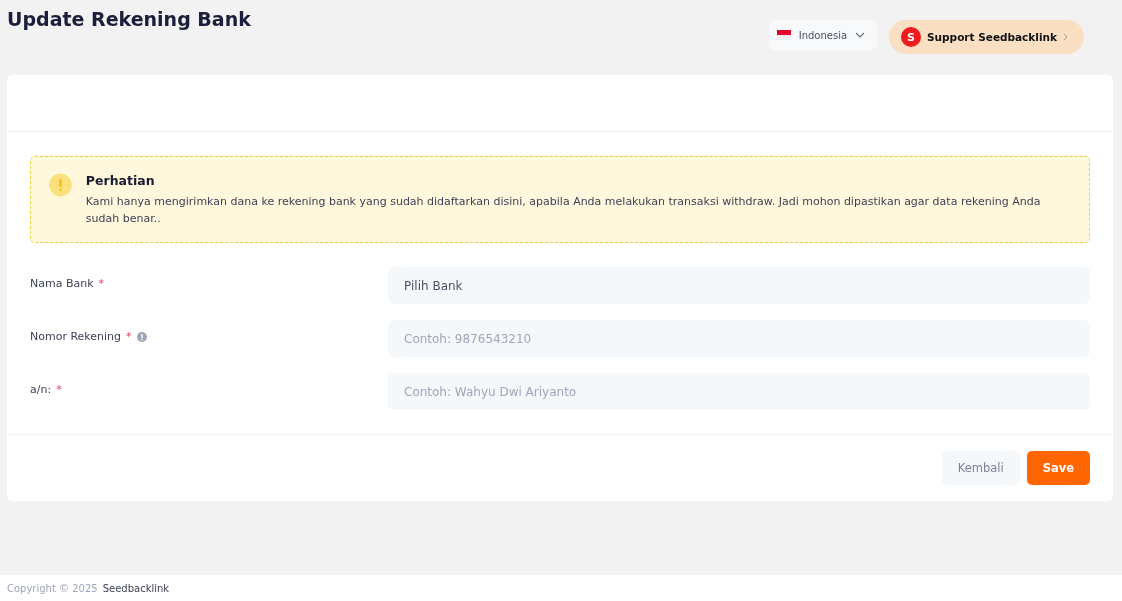  I want to click on support-button: S Support Seedbacklink, so click(986, 37).